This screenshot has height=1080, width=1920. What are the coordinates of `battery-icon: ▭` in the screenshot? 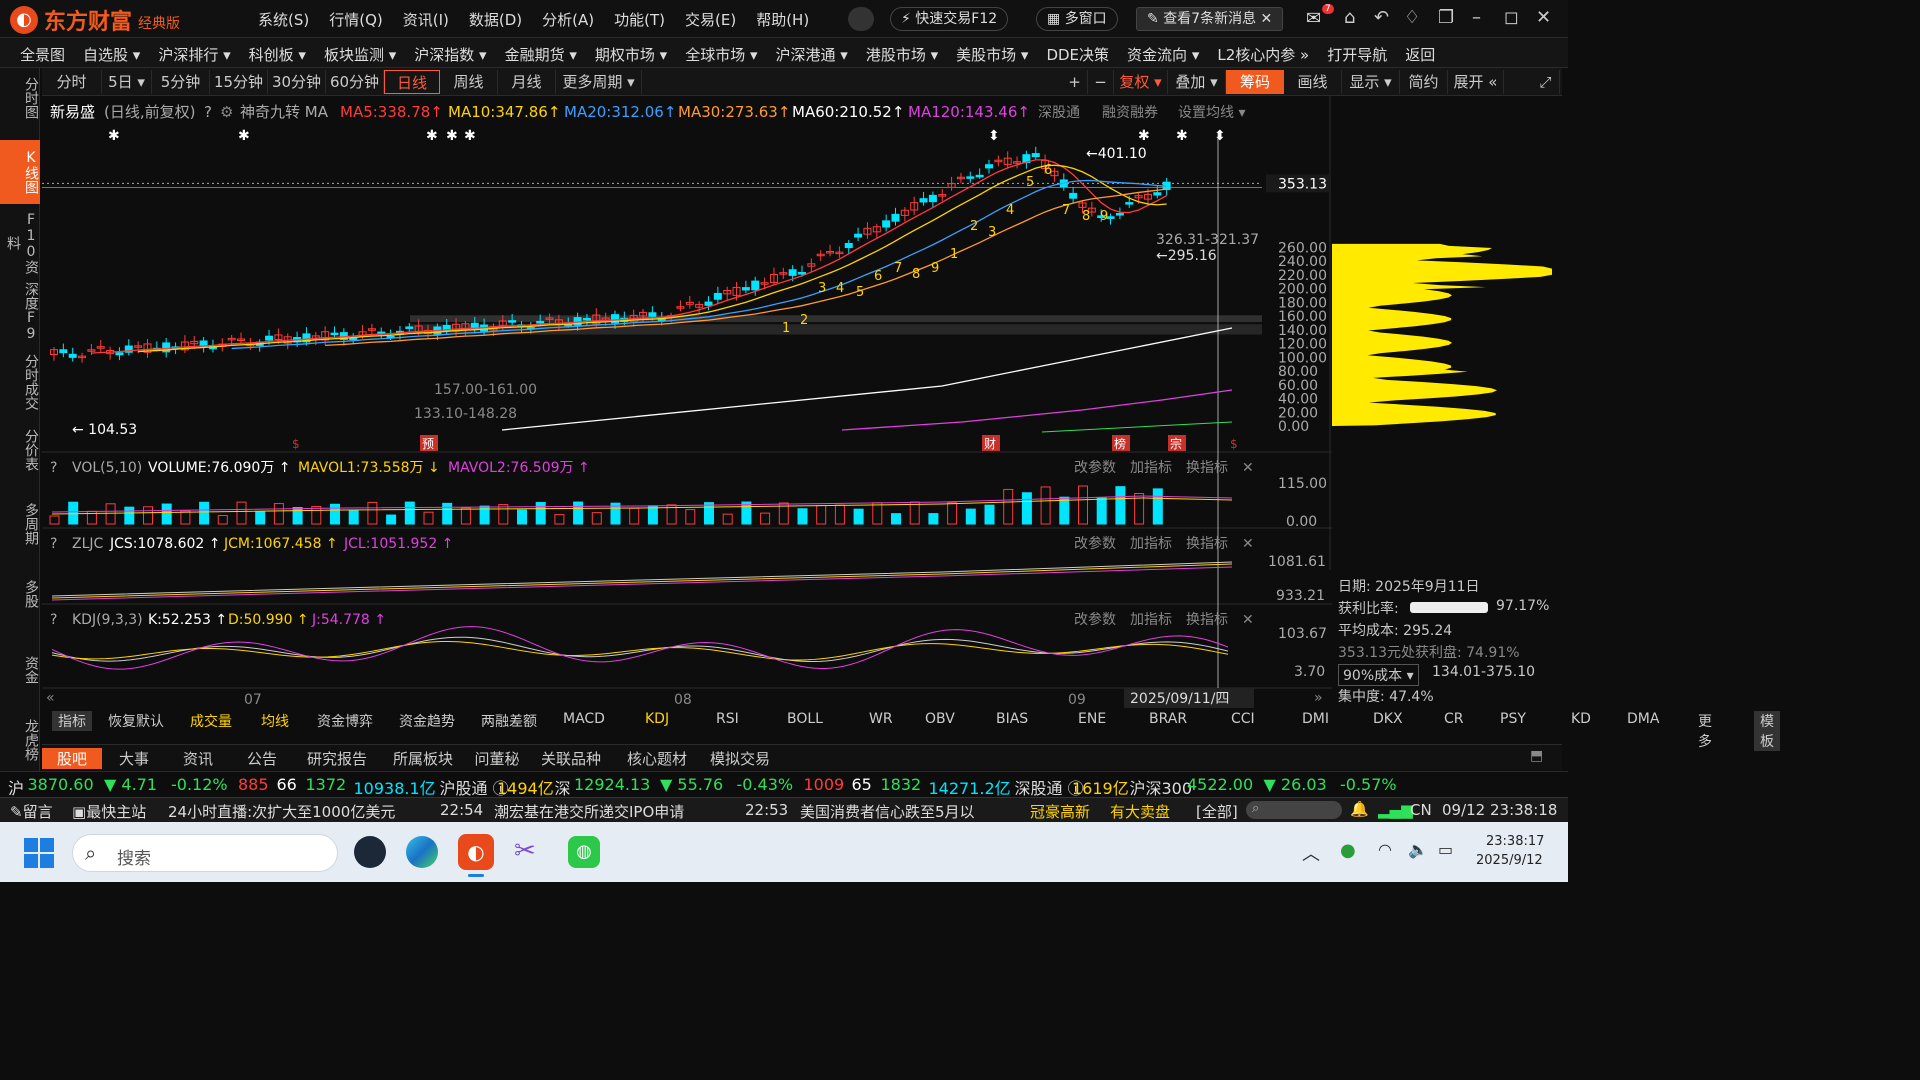 It's located at (1445, 849).